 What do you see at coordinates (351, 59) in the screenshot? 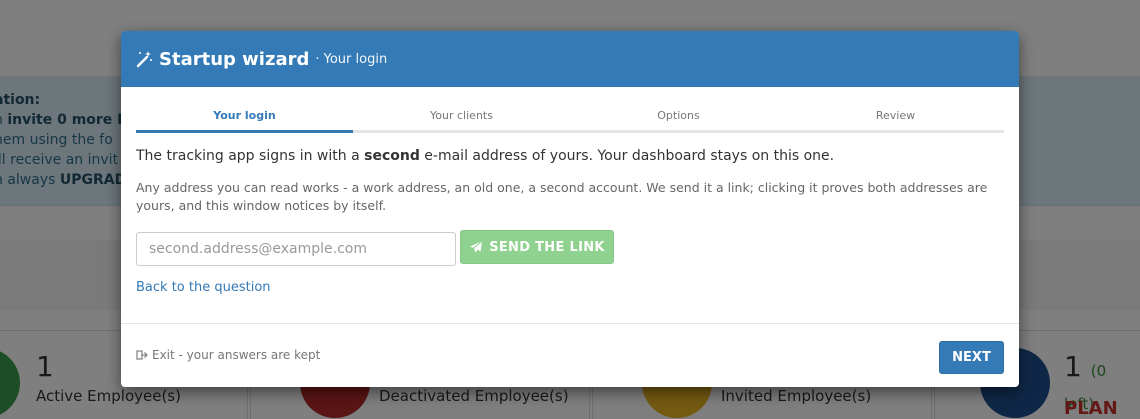
I see `modal-subtitle: · Your login` at bounding box center [351, 59].